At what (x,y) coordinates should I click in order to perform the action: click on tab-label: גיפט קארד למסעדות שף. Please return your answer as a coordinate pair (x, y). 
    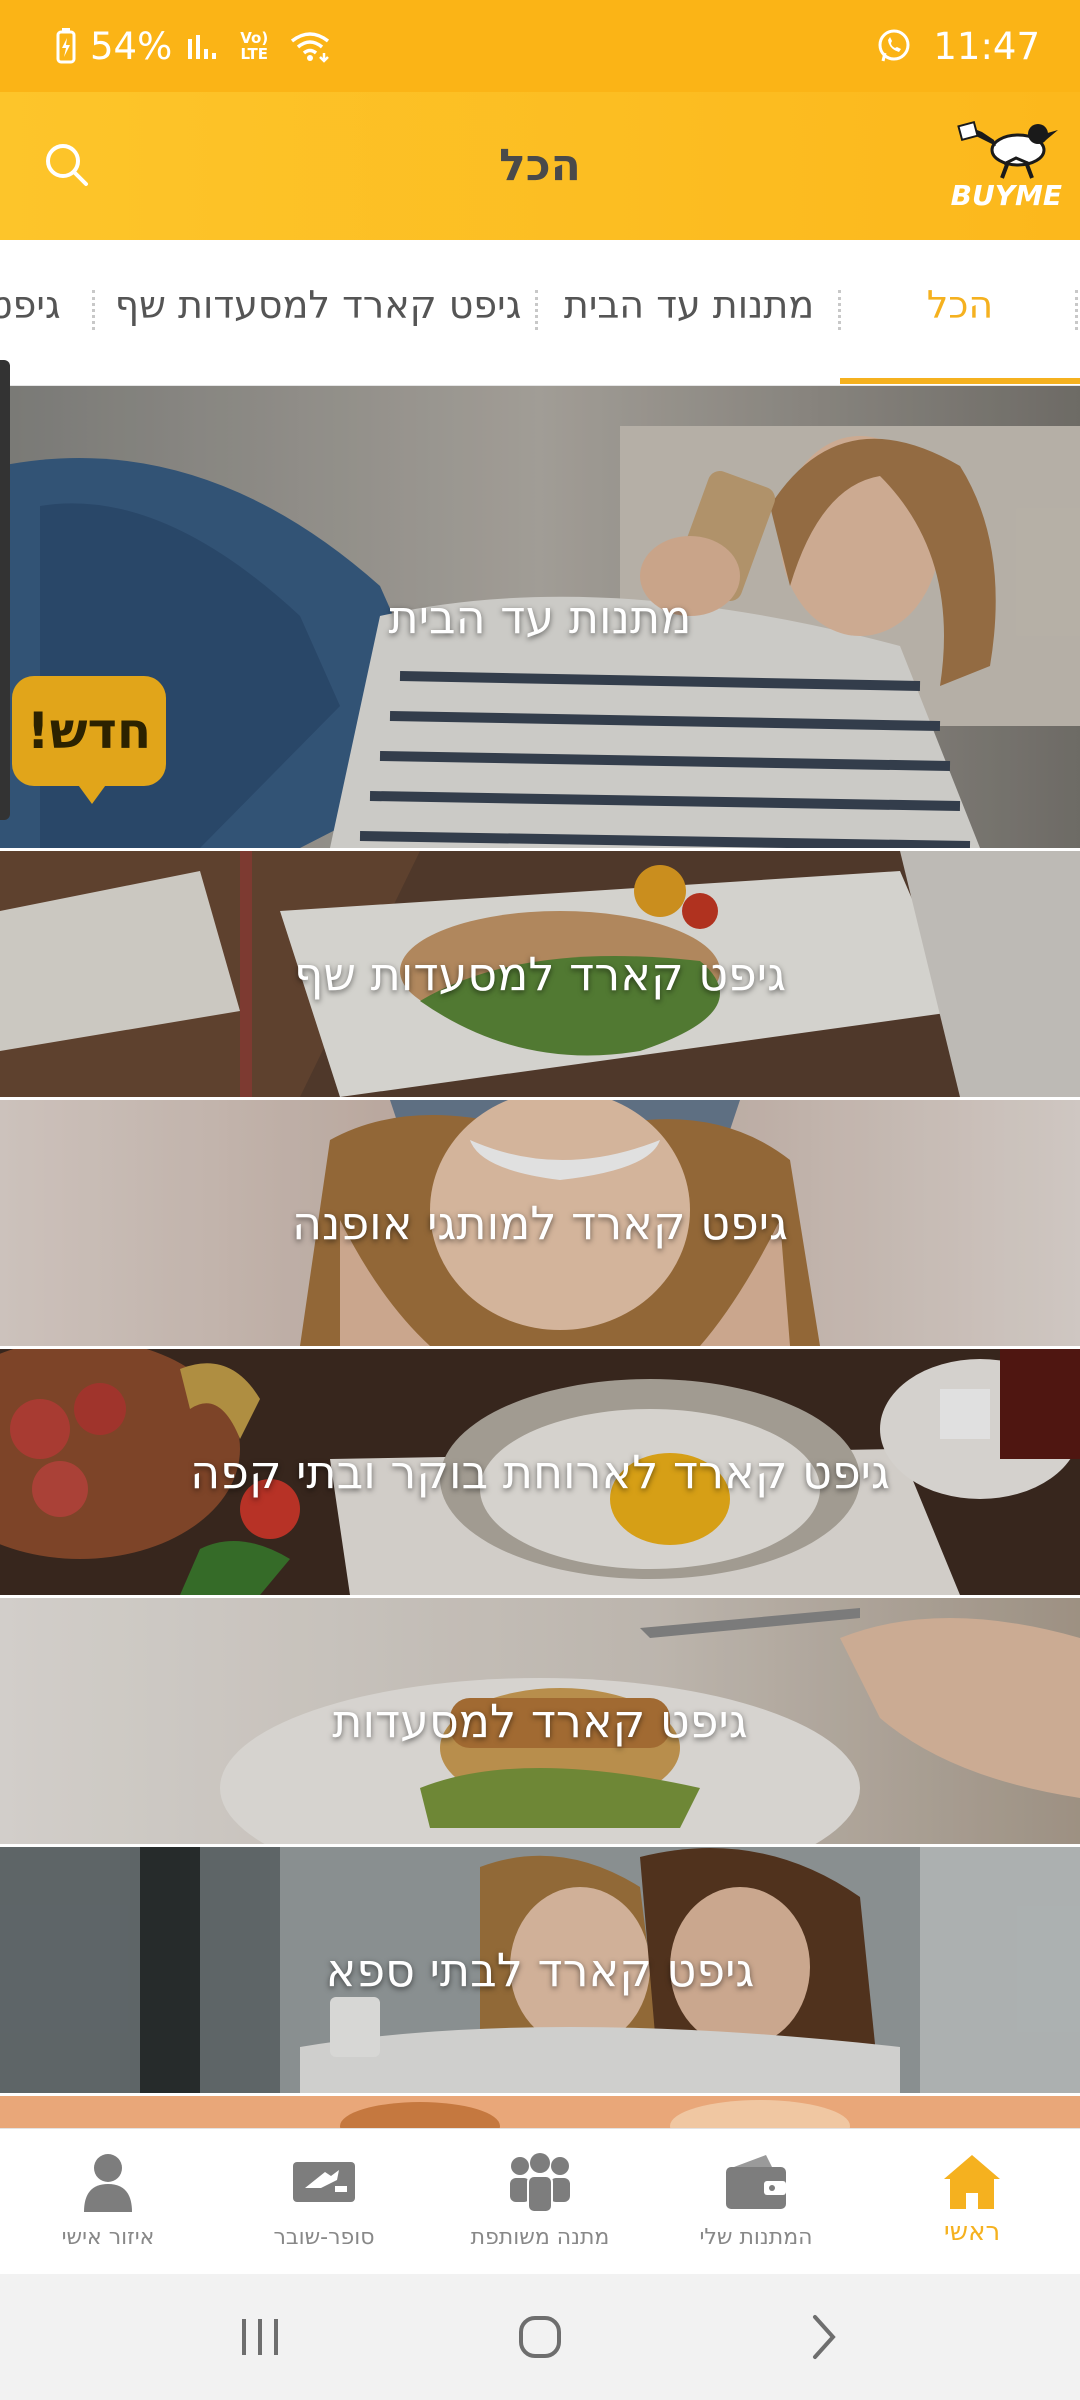
    Looking at the image, I should click on (318, 305).